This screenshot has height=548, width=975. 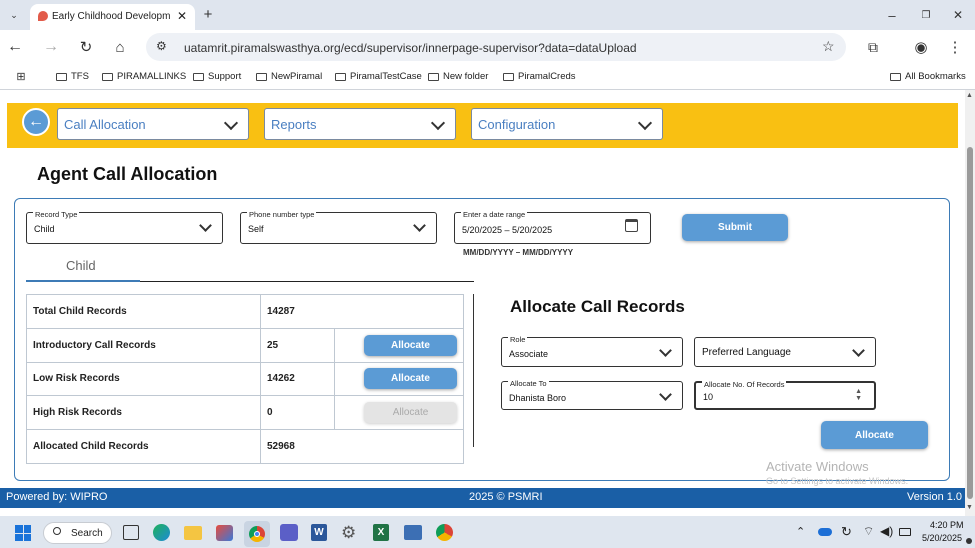 I want to click on tab-child: Child, so click(x=81, y=265).